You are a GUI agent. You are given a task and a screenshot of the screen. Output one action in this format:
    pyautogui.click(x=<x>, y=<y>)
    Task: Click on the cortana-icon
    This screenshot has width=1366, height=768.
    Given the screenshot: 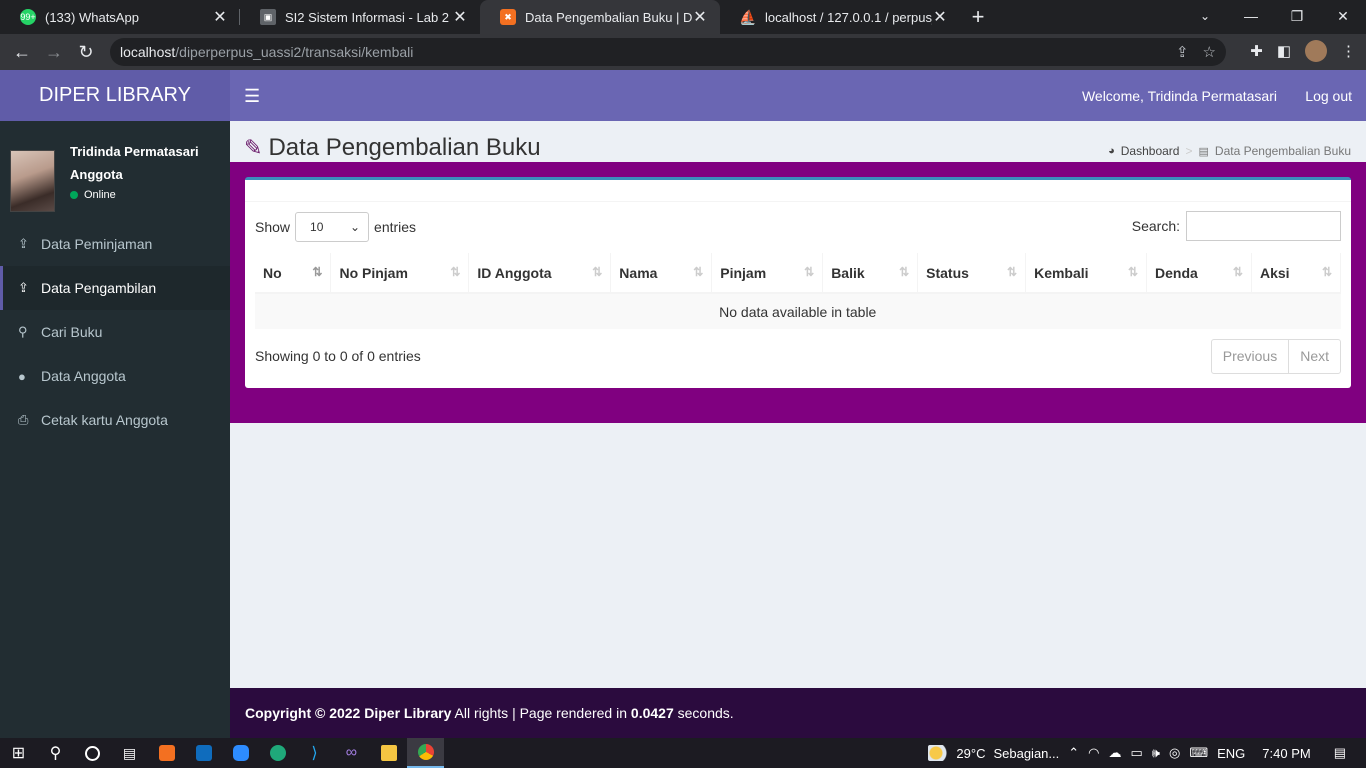 What is the action you would take?
    pyautogui.click(x=92, y=753)
    